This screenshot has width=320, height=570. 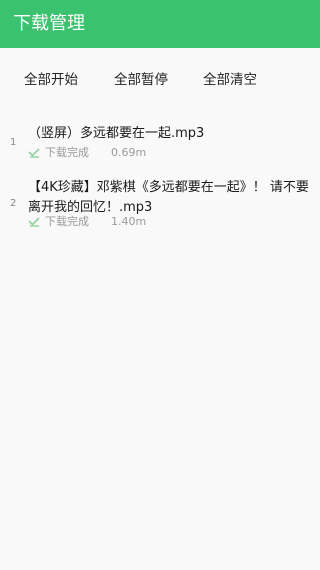 What do you see at coordinates (49, 23) in the screenshot?
I see `page-title: 下载管理` at bounding box center [49, 23].